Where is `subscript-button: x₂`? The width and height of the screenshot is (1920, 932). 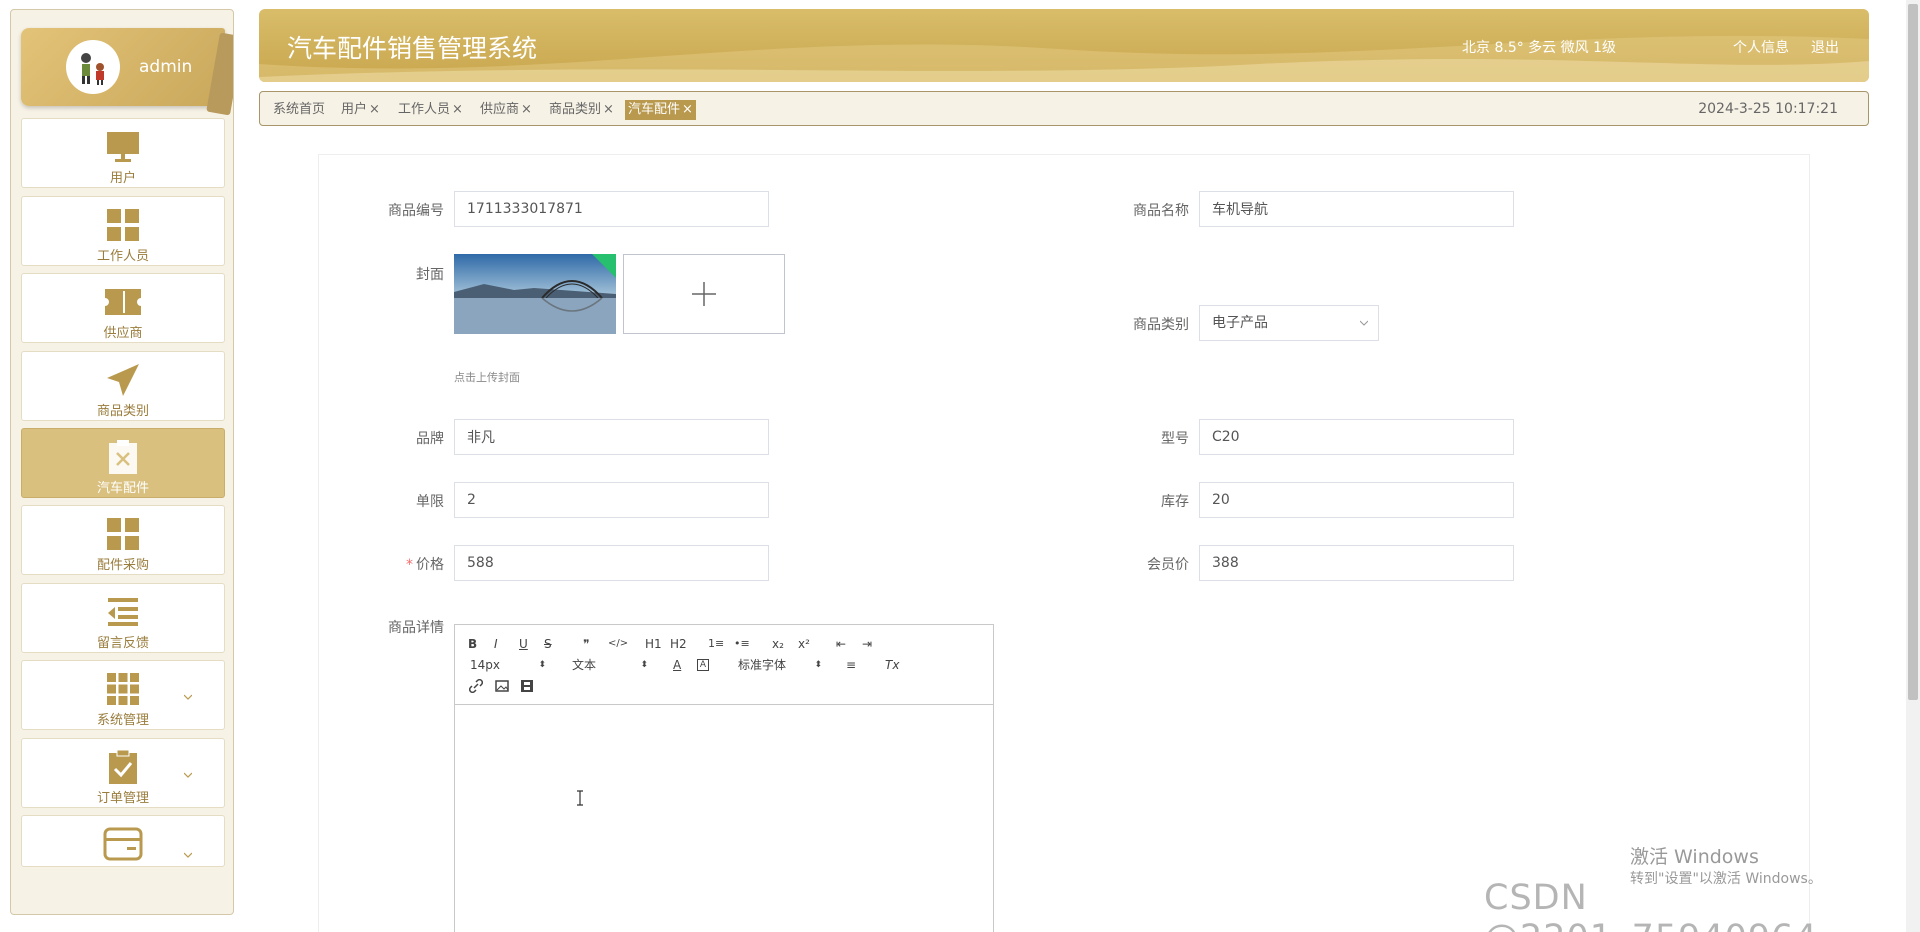
subscript-button: x₂ is located at coordinates (778, 644).